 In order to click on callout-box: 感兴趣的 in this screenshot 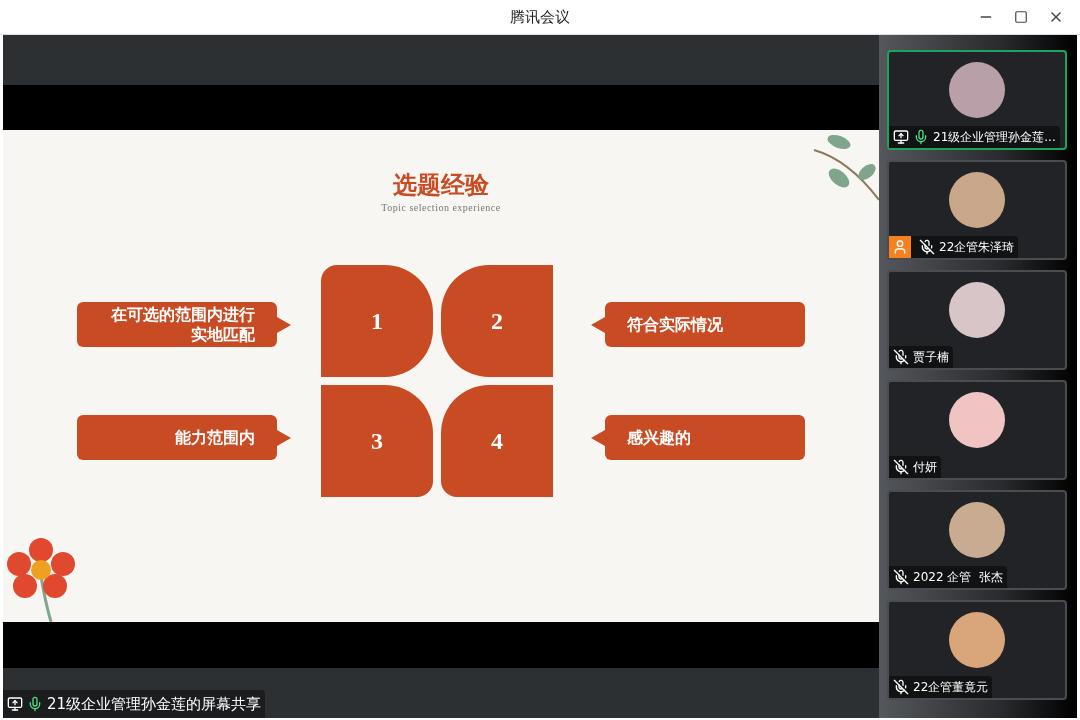, I will do `click(705, 437)`.